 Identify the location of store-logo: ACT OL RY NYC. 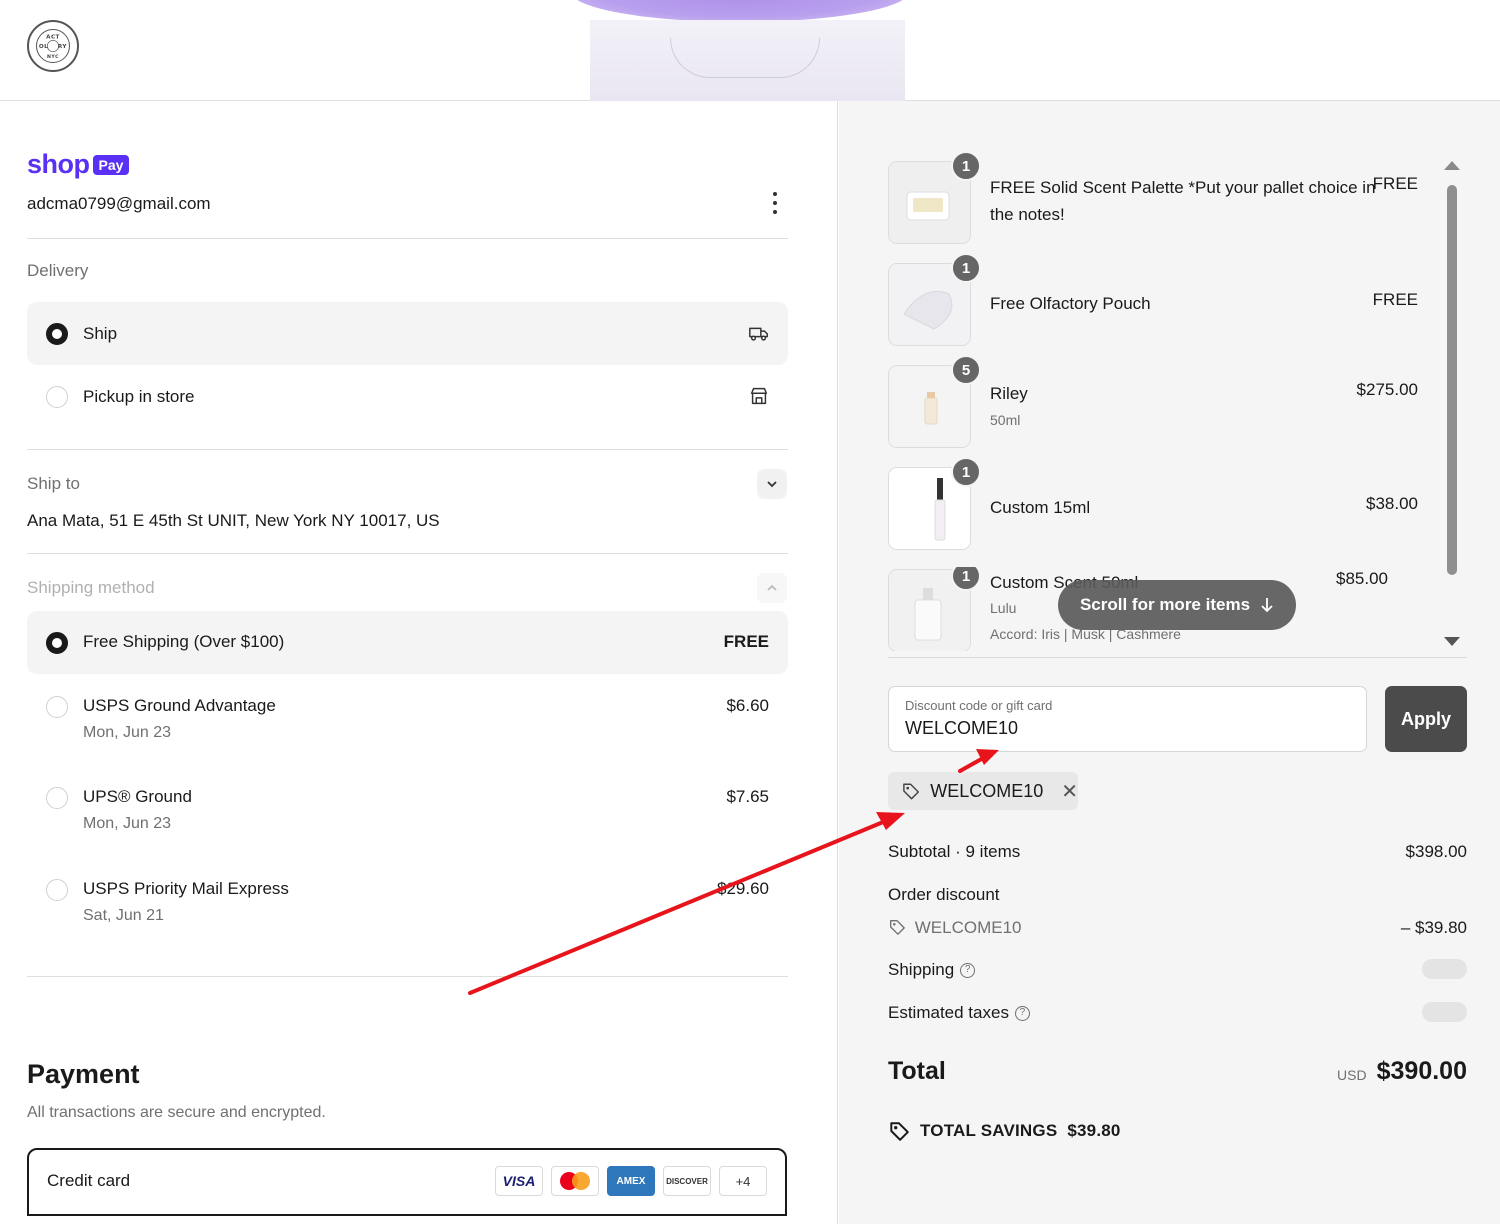
(53, 46).